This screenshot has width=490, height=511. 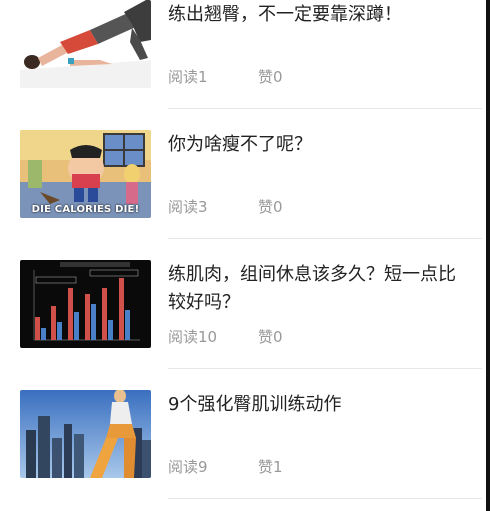 What do you see at coordinates (318, 145) in the screenshot?
I see `article-title: 你为啥瘦不了呢？` at bounding box center [318, 145].